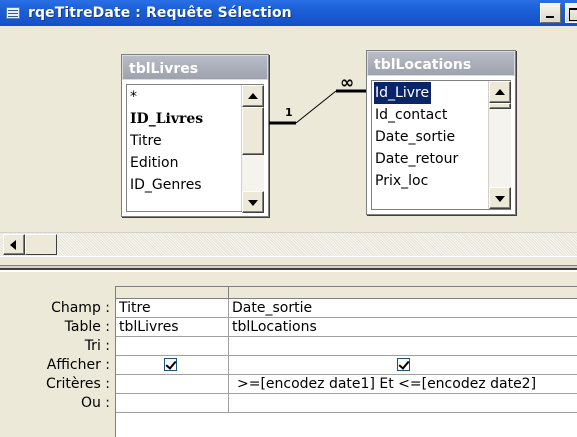  What do you see at coordinates (172, 384) in the screenshot?
I see `cell-criteres` at bounding box center [172, 384].